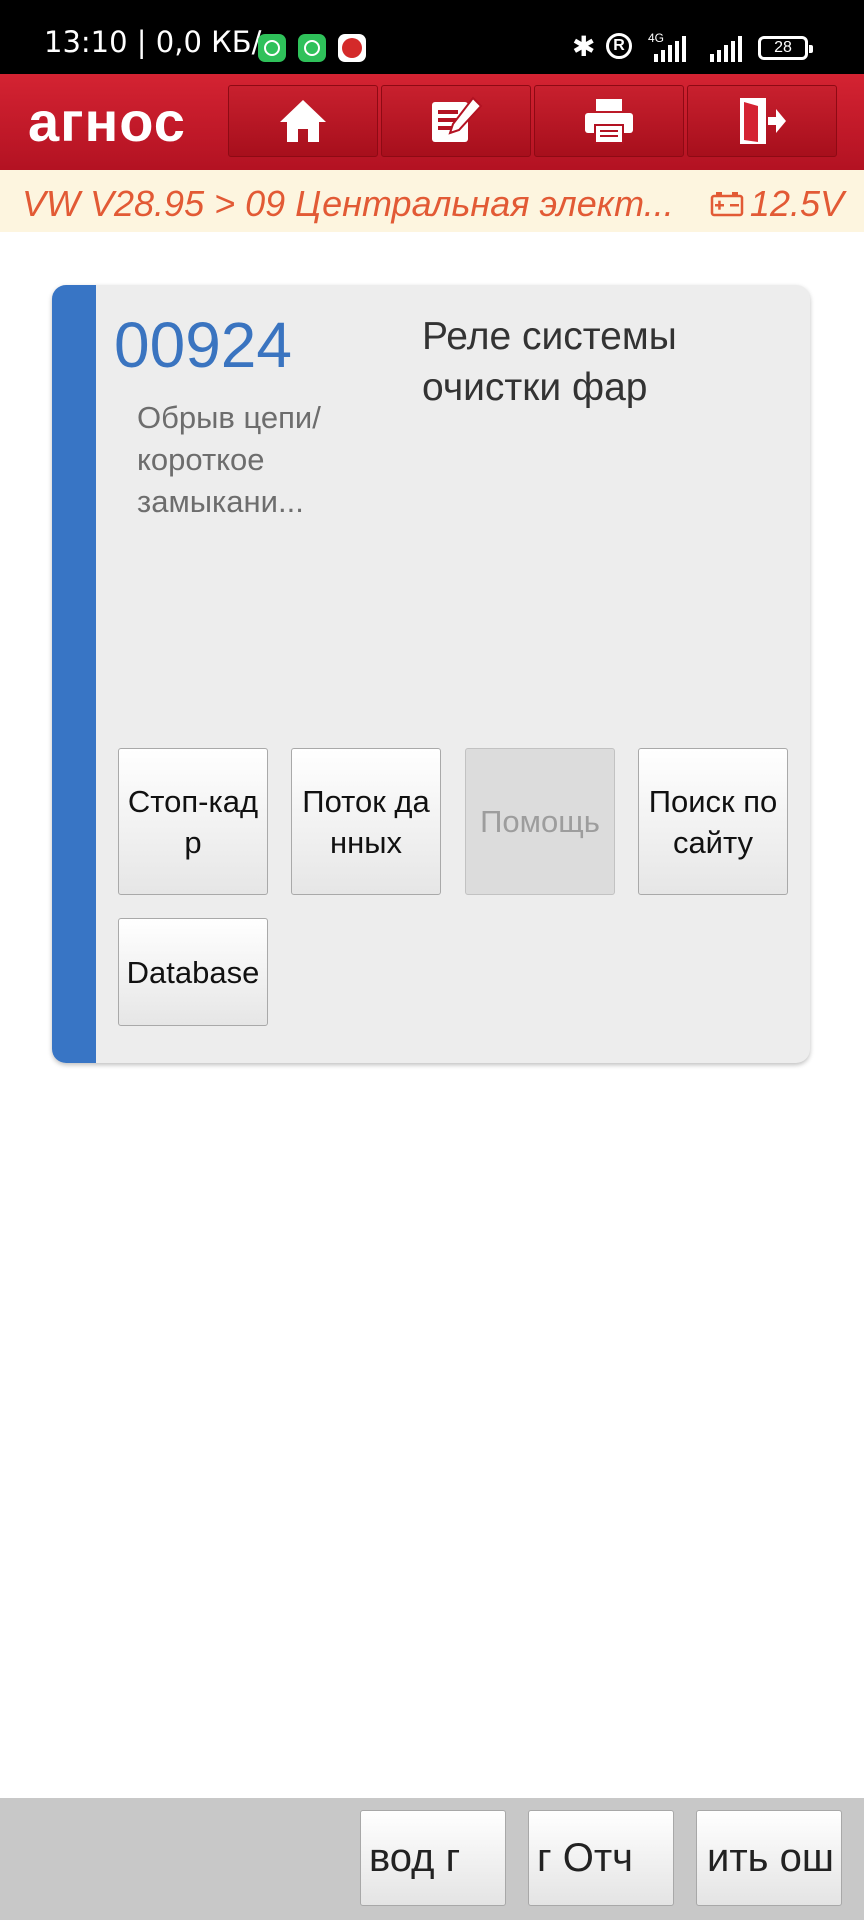 This screenshot has width=864, height=1920. I want to click on signal-2-icon, so click(728, 49).